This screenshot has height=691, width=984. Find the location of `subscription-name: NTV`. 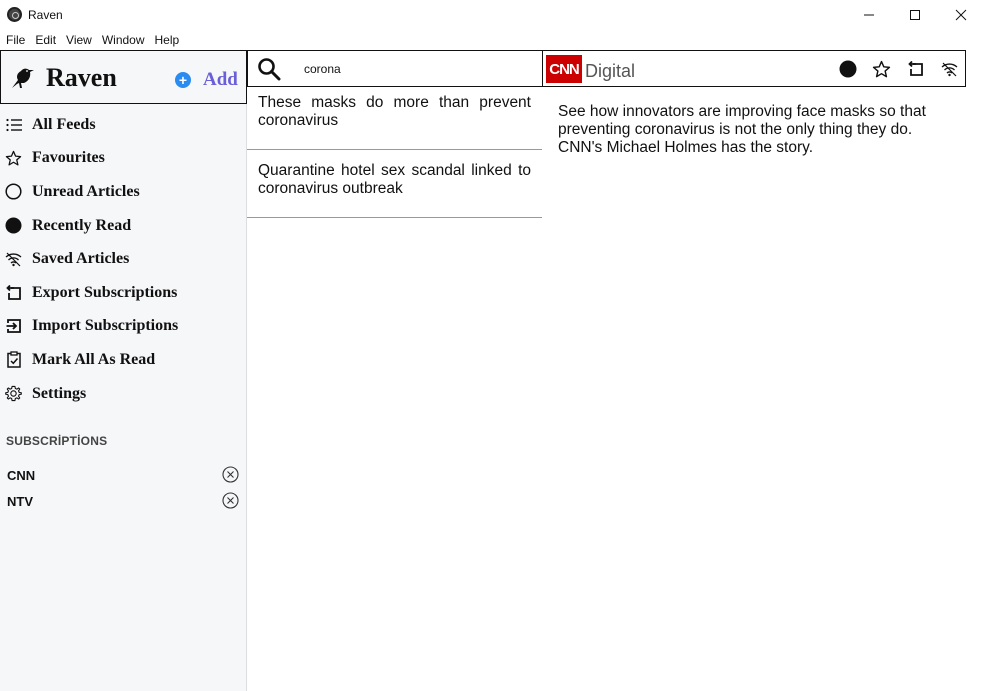

subscription-name: NTV is located at coordinates (20, 501).